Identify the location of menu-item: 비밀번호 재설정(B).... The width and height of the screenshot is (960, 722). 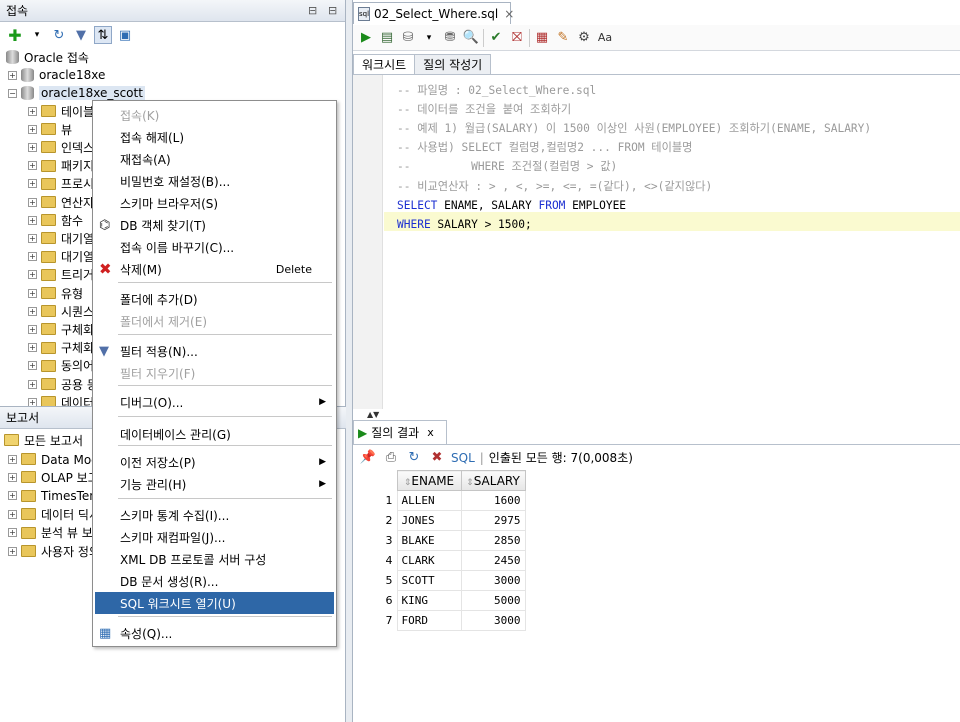
(214, 181).